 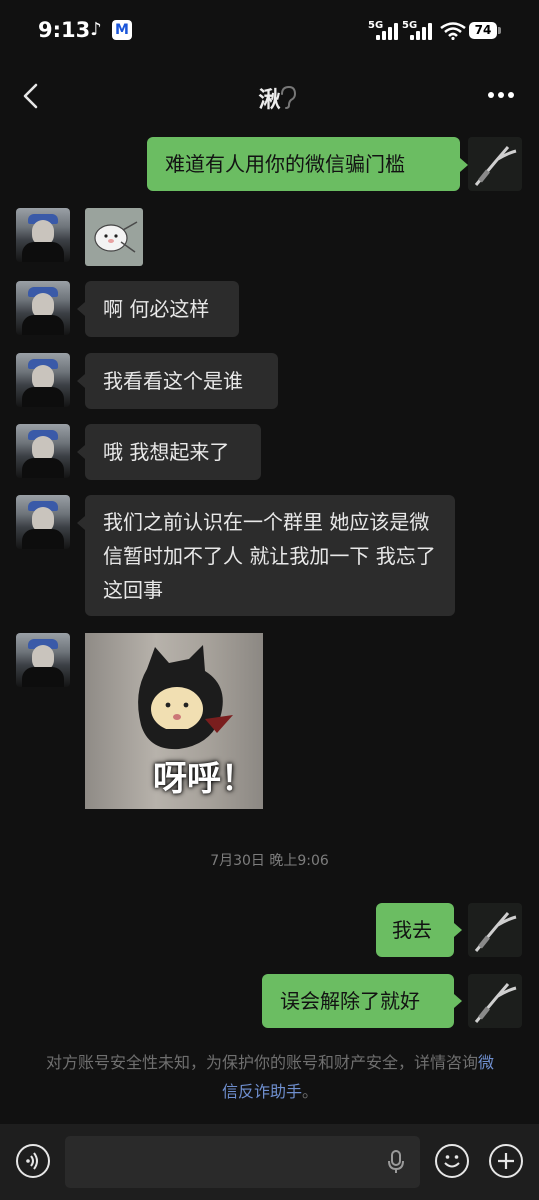 What do you see at coordinates (303, 164) in the screenshot?
I see `message-bubble-me: 难道有人用你的微信骗门槛` at bounding box center [303, 164].